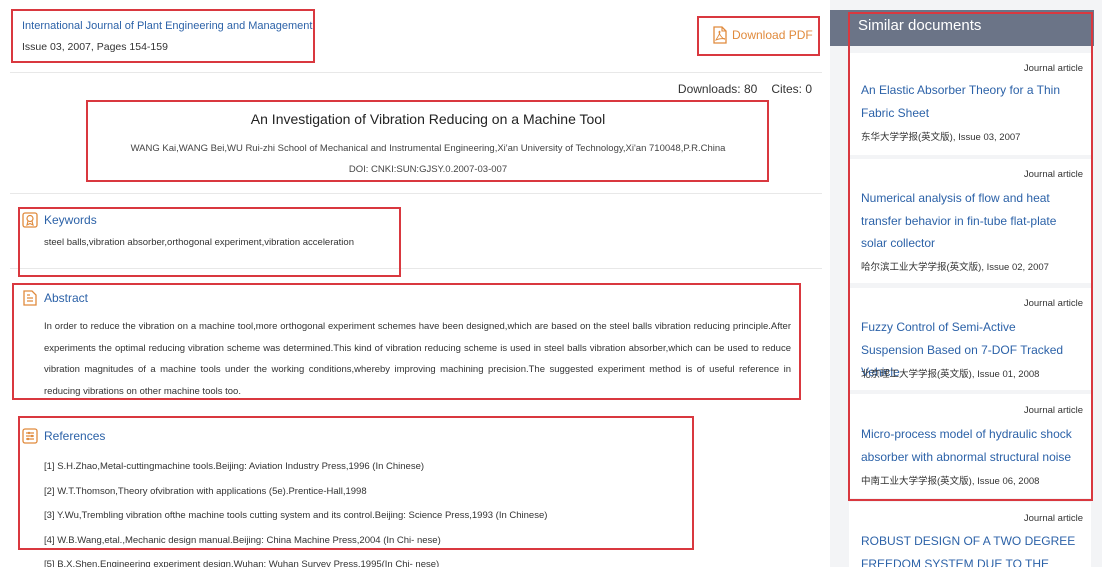 Image resolution: width=1102 pixels, height=567 pixels. I want to click on journal-issue: Issue 03, 2007, Pages 154-159, so click(95, 47).